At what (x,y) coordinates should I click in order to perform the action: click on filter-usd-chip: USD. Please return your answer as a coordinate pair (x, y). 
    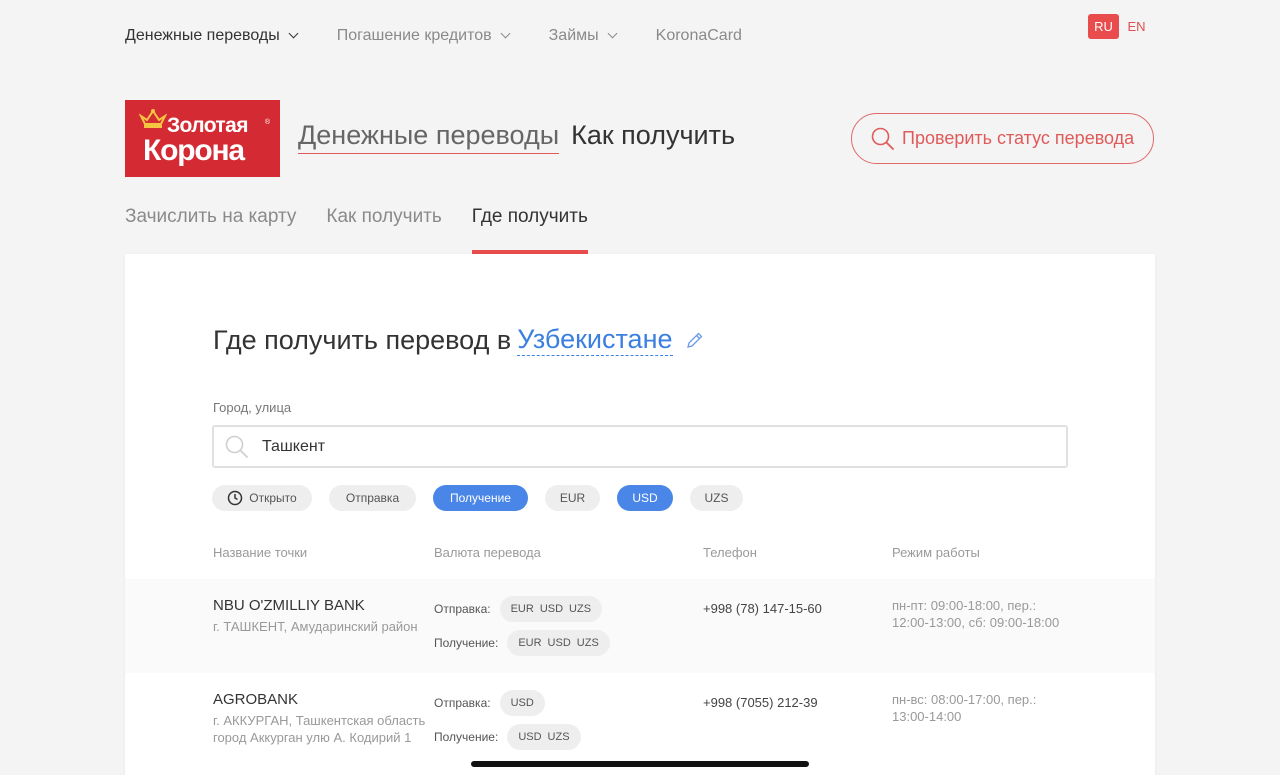
    Looking at the image, I should click on (645, 498).